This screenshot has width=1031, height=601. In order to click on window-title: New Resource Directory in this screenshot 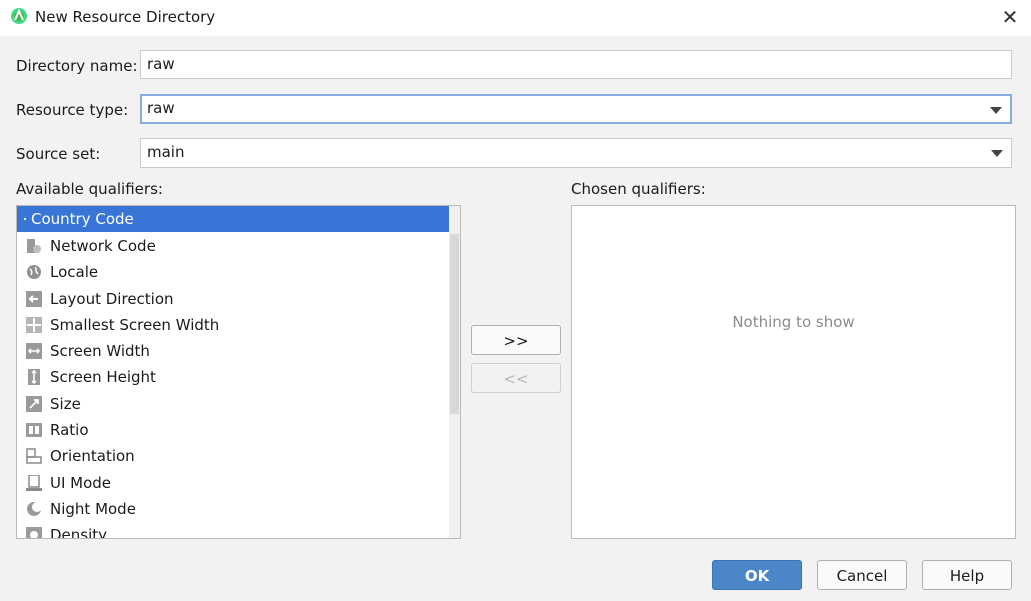, I will do `click(125, 17)`.